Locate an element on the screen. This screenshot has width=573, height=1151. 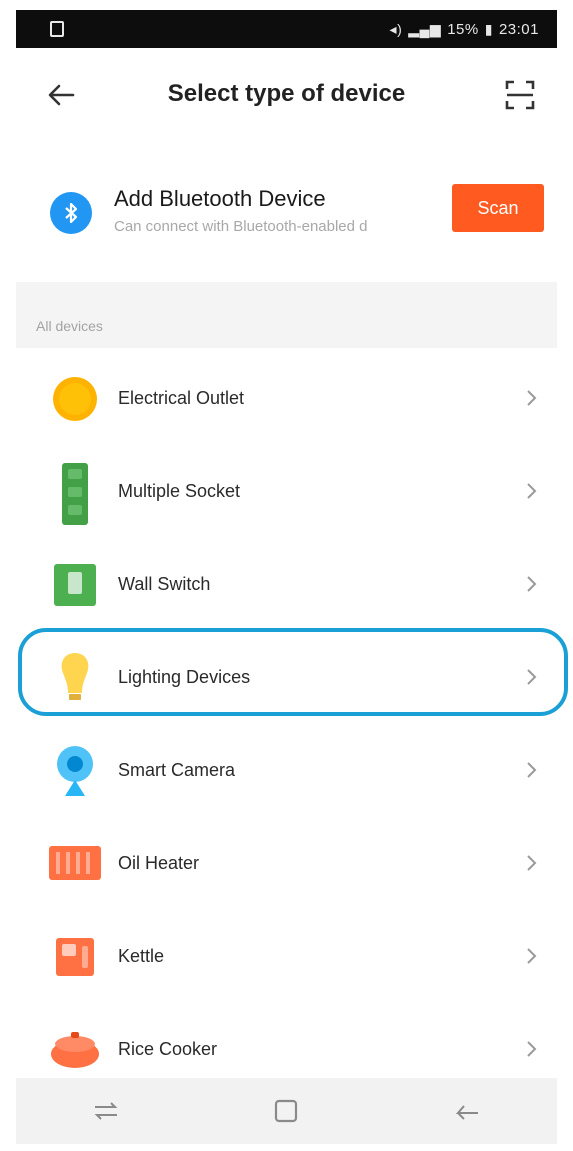
device-label: Rice Cooker is located at coordinates (168, 1049).